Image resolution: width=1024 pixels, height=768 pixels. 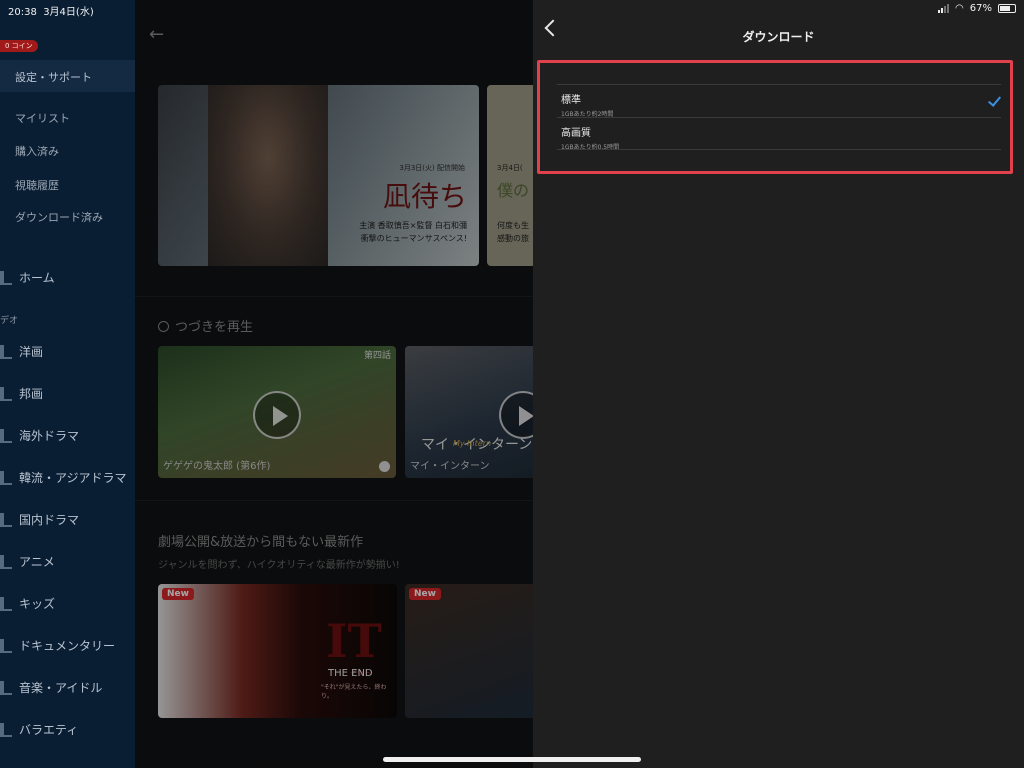 I want to click on sidebar-item-asian-drama: 韓流・アジアドラマ, so click(x=63, y=477).